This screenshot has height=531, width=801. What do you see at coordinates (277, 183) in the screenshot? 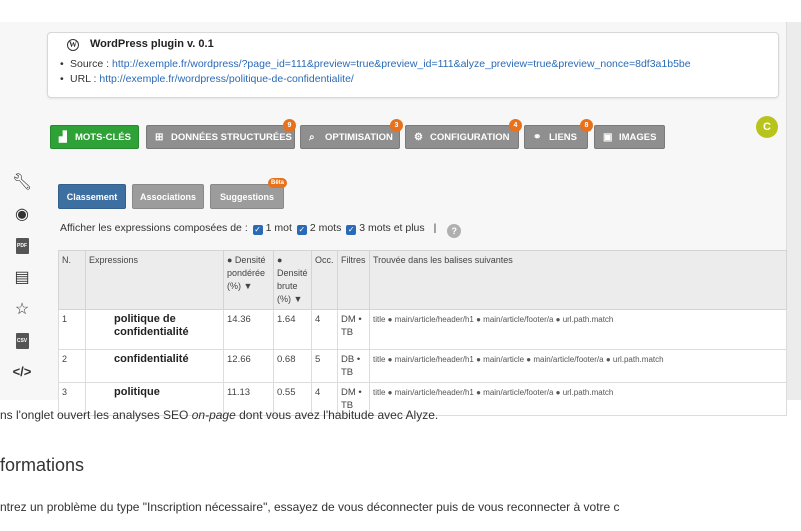
I see `beta-badge: Bêta` at bounding box center [277, 183].